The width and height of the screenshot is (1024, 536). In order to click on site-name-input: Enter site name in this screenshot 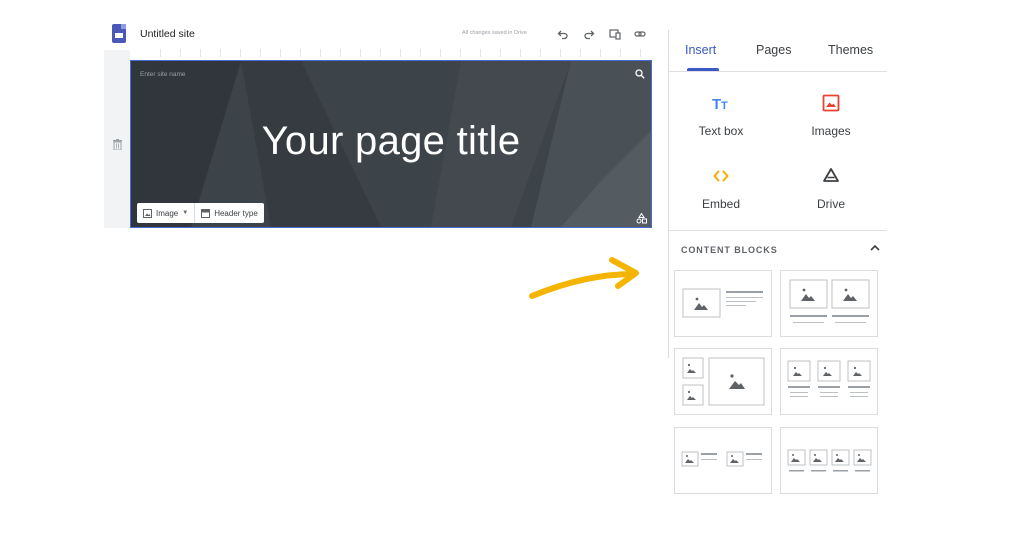, I will do `click(163, 74)`.